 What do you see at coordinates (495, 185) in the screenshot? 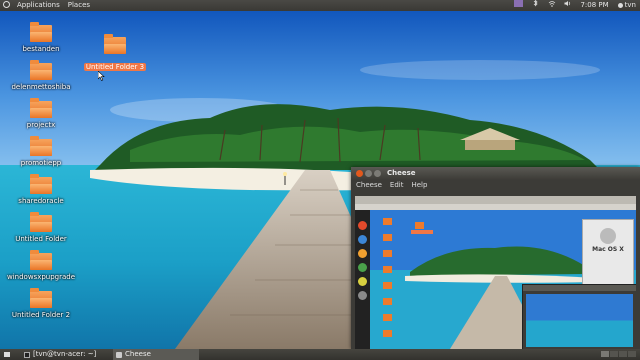
I see `cheese-menubar: Cheese Edit Help` at bounding box center [495, 185].